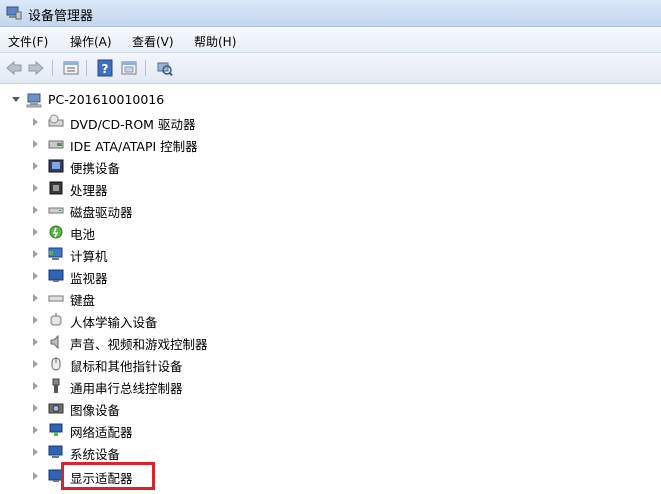 This screenshot has height=494, width=661. Describe the element at coordinates (55, 253) in the screenshot. I see `computer-icon` at that location.